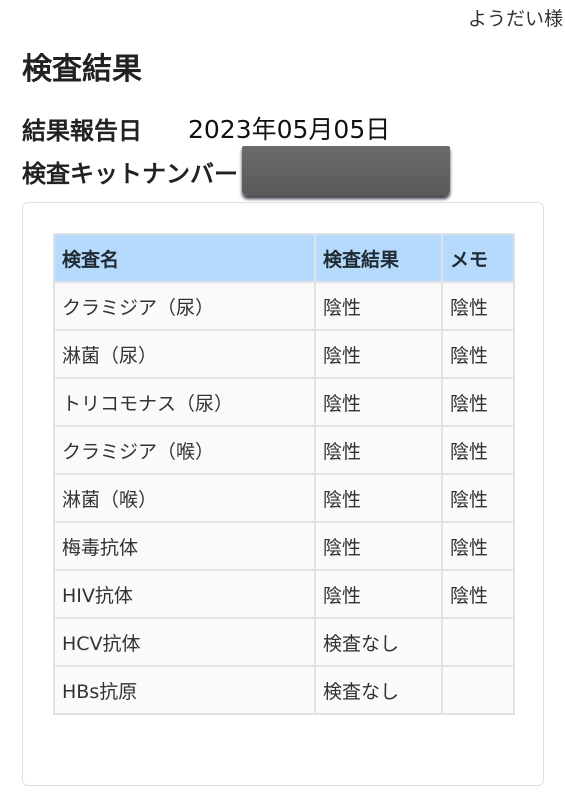 This screenshot has height=800, width=565. I want to click on header-test-result: 検査結果, so click(378, 258).